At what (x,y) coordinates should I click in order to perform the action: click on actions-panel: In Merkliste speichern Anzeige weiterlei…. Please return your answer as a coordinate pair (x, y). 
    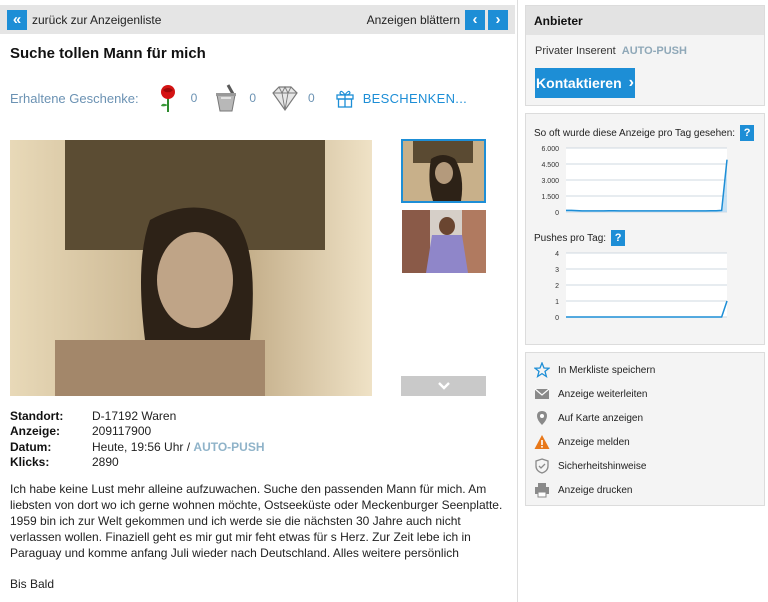
    Looking at the image, I should click on (645, 429).